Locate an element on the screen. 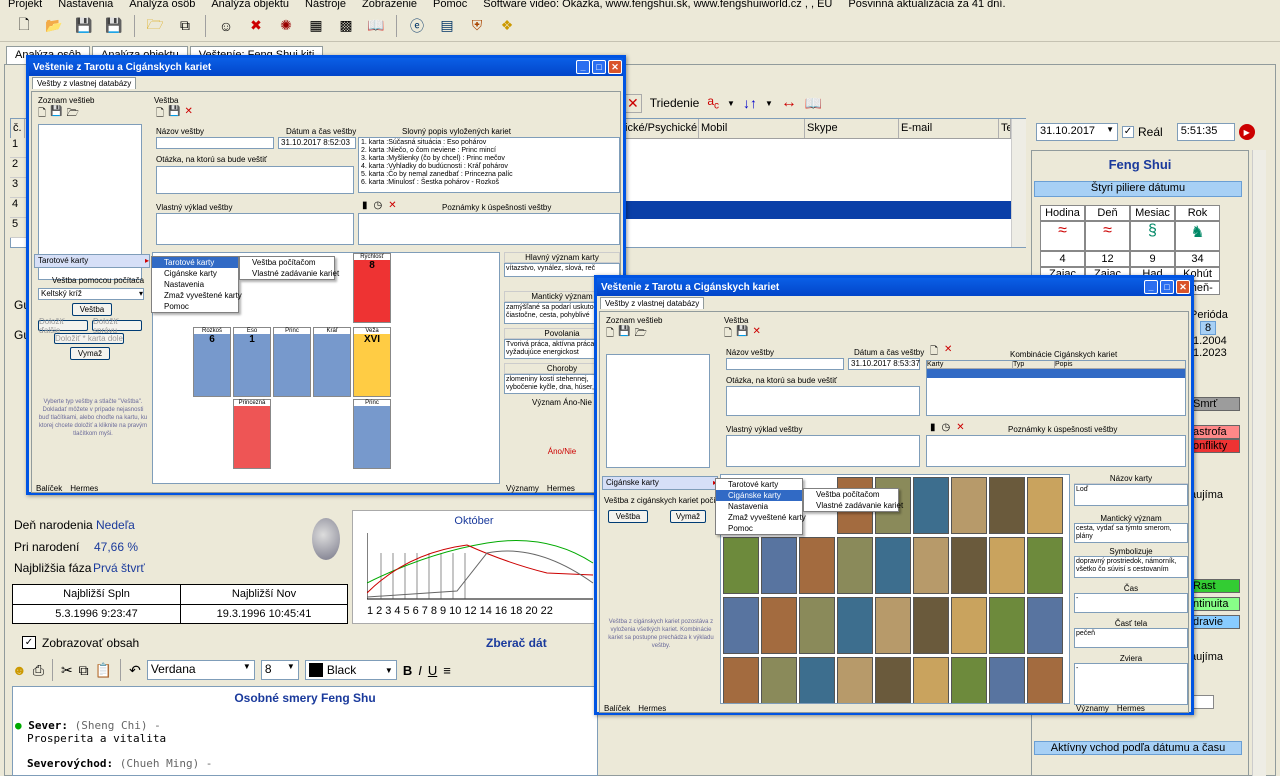 This screenshot has width=1280, height=776. cut-icon: ✂ is located at coordinates (67, 670).